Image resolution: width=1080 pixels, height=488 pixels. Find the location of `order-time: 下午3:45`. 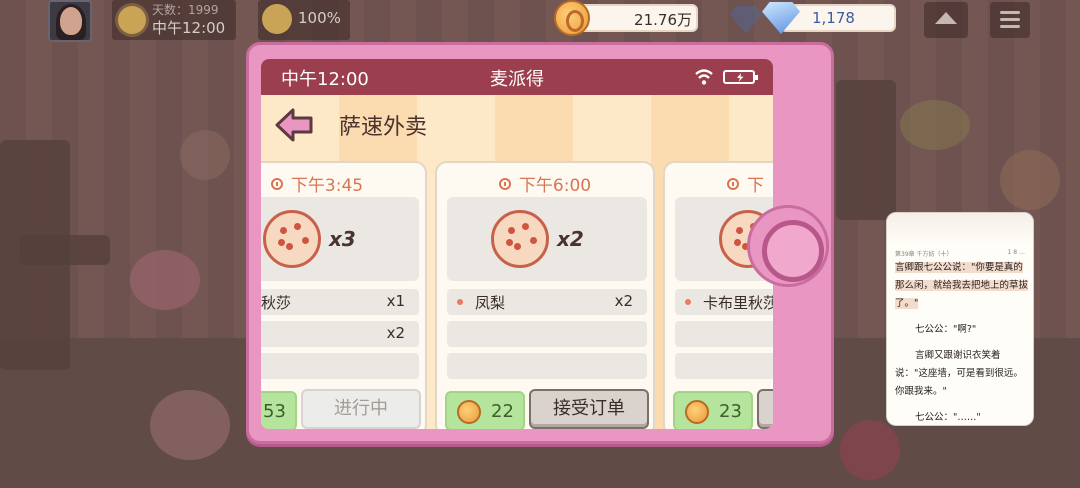

order-time: 下午3:45 is located at coordinates (343, 183).